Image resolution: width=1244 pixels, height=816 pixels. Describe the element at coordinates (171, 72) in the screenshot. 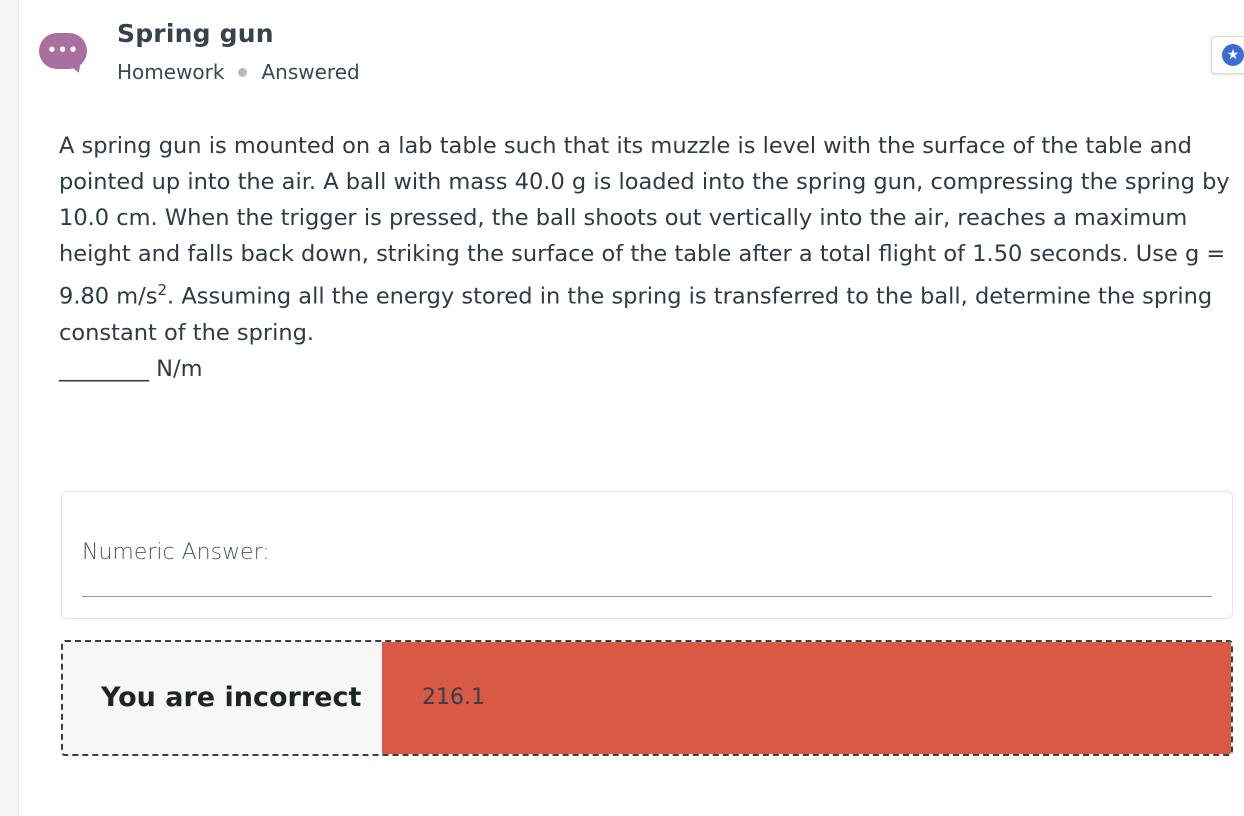

I see `assignment-type: Homework` at that location.